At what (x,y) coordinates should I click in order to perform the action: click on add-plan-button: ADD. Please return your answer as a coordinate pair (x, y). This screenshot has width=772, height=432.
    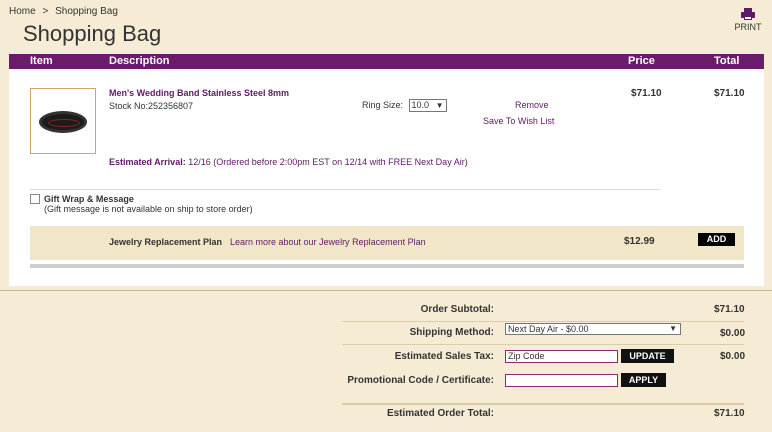
    Looking at the image, I should click on (716, 239).